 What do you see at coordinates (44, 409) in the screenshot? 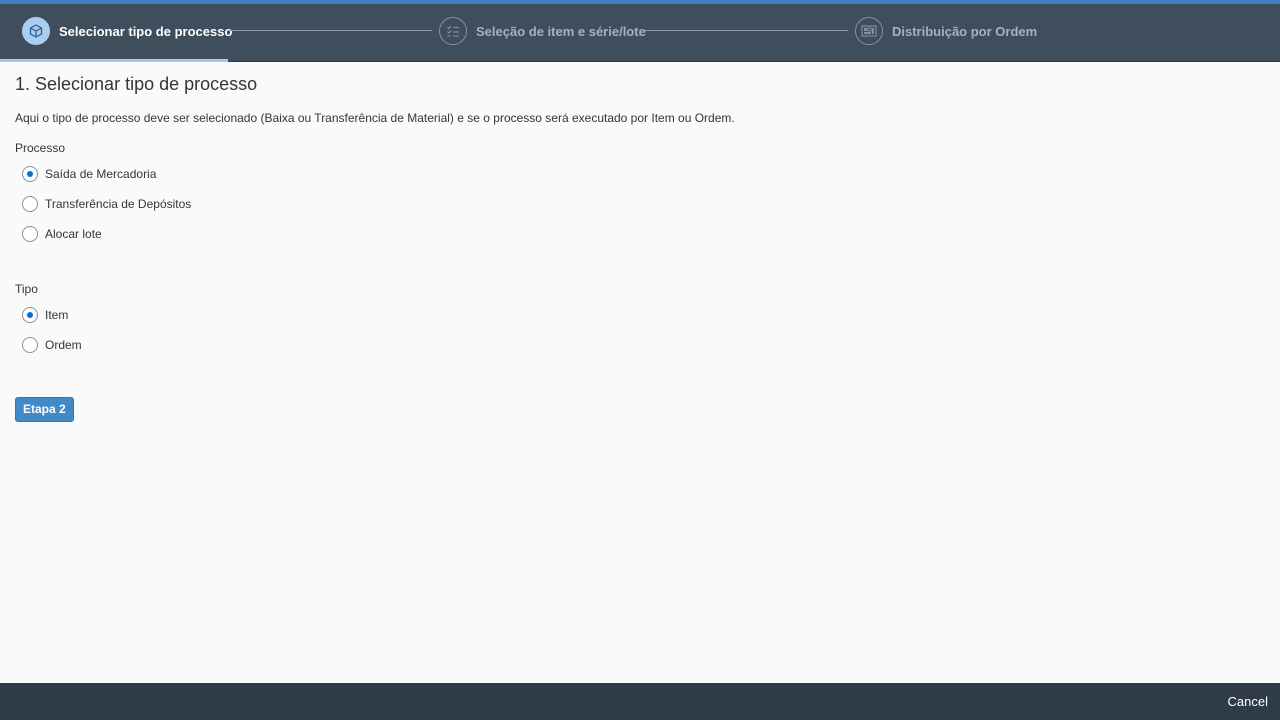
I see `next-step-button: Etapa 2` at bounding box center [44, 409].